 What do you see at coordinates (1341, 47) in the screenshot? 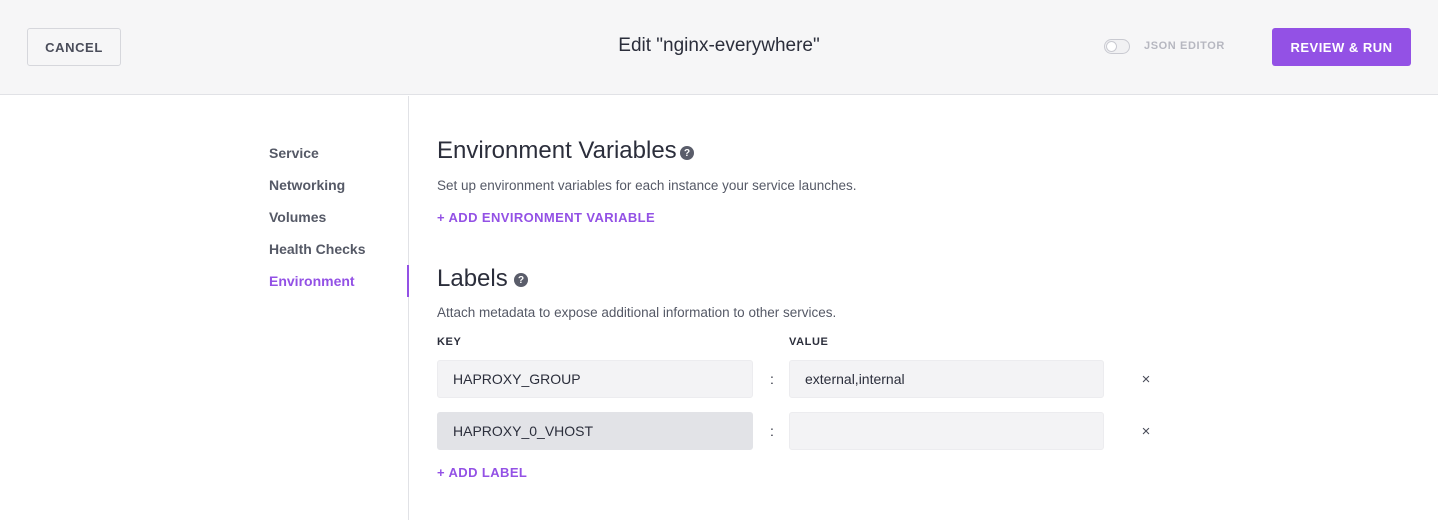
I see `review-and-run-button: REVIEW & RUN` at bounding box center [1341, 47].